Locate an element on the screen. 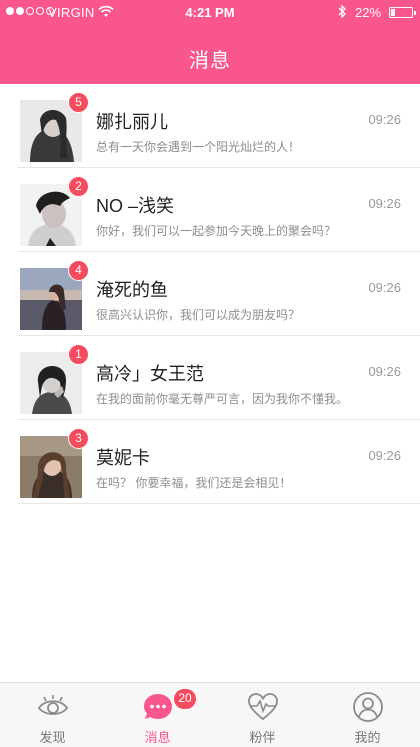 This screenshot has height=747, width=420. unread-badge: 4 is located at coordinates (78, 270).